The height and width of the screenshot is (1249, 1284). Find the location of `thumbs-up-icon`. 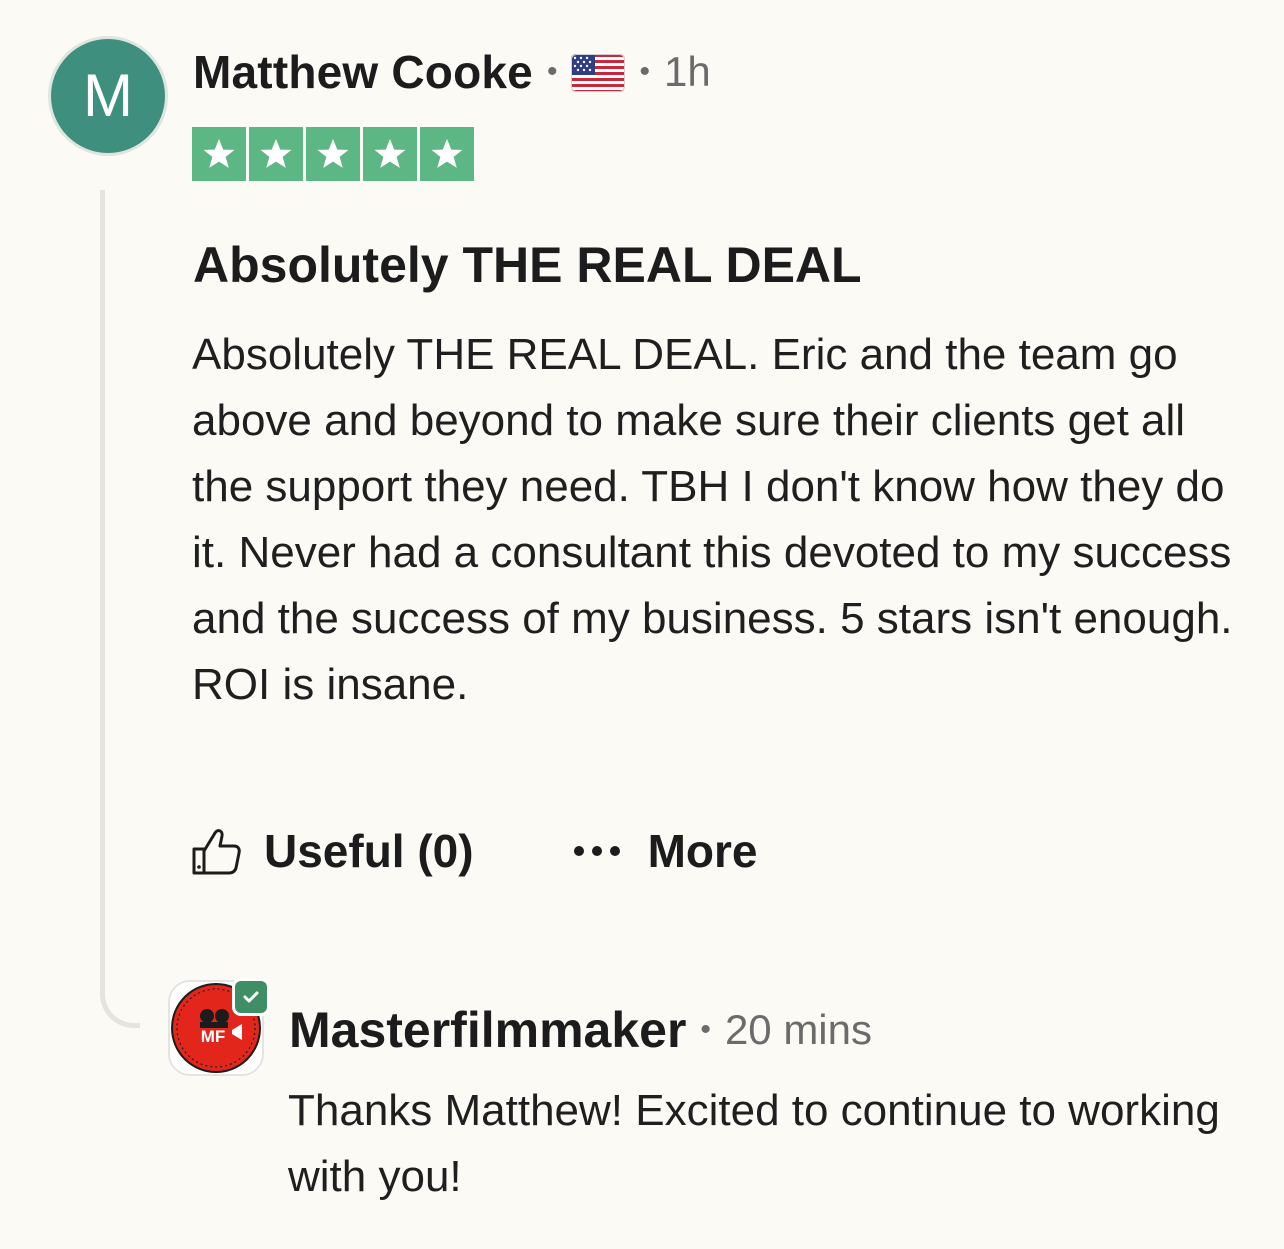

thumbs-up-icon is located at coordinates (216, 852).